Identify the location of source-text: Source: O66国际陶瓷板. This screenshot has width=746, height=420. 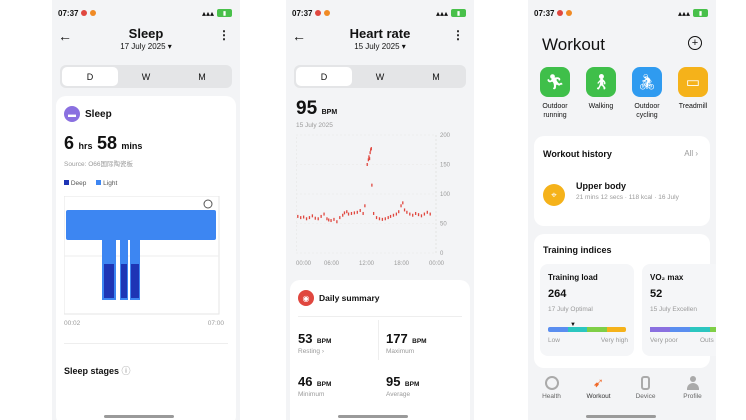
(98, 164).